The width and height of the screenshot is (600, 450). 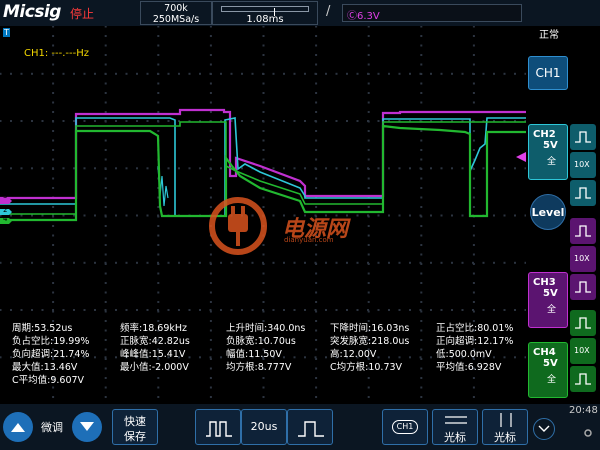 What do you see at coordinates (548, 212) in the screenshot?
I see `level-button: Level` at bounding box center [548, 212].